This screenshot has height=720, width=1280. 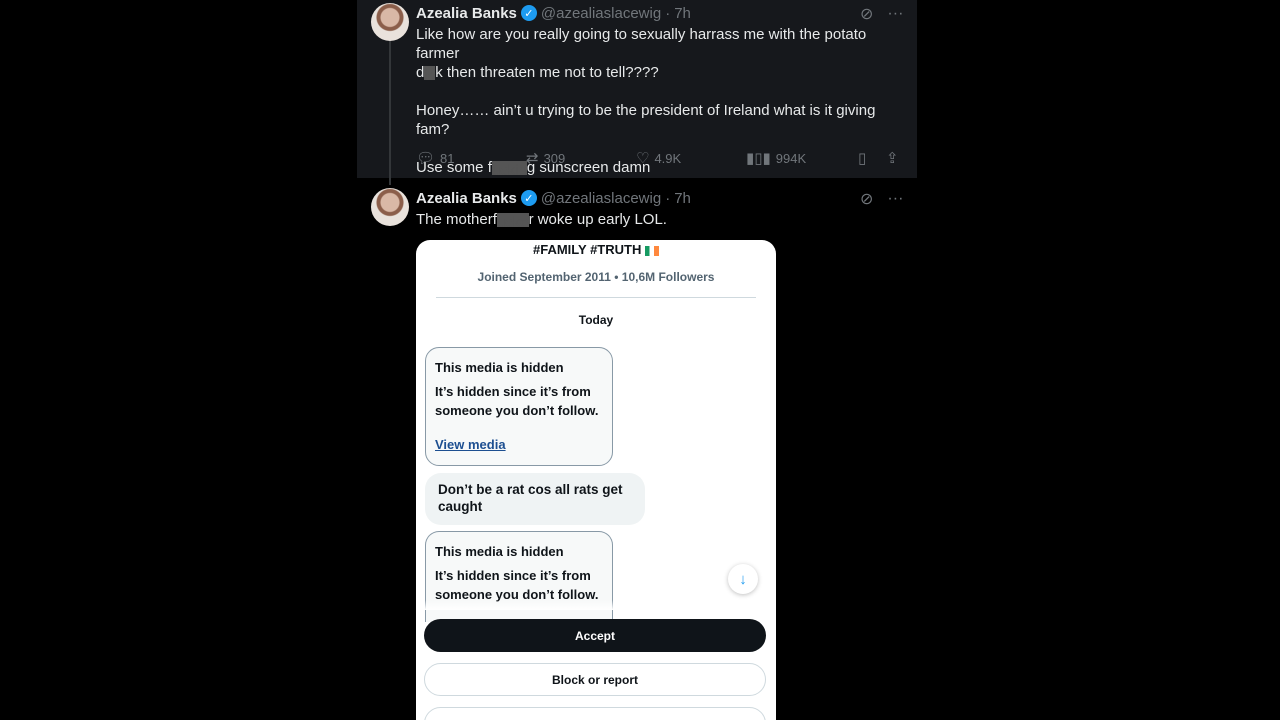 I want to click on arrow-down-icon: ↓, so click(x=743, y=579).